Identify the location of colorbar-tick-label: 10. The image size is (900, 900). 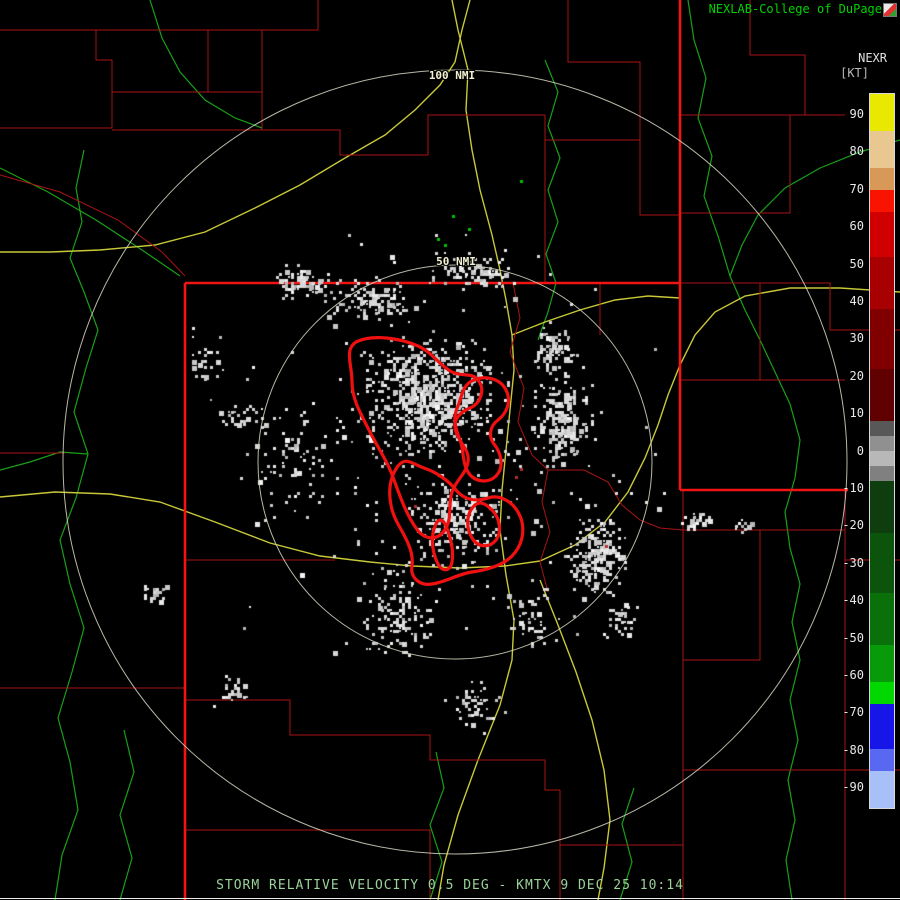
(856, 413).